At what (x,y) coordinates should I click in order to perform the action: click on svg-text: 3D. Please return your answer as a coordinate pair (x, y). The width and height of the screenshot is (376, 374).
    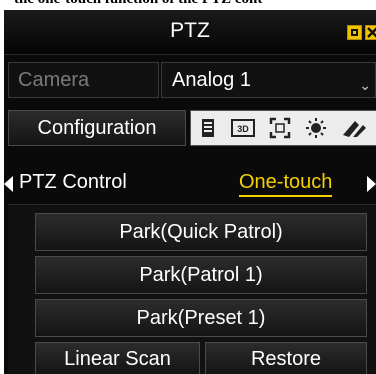
    Looking at the image, I should click on (243, 129).